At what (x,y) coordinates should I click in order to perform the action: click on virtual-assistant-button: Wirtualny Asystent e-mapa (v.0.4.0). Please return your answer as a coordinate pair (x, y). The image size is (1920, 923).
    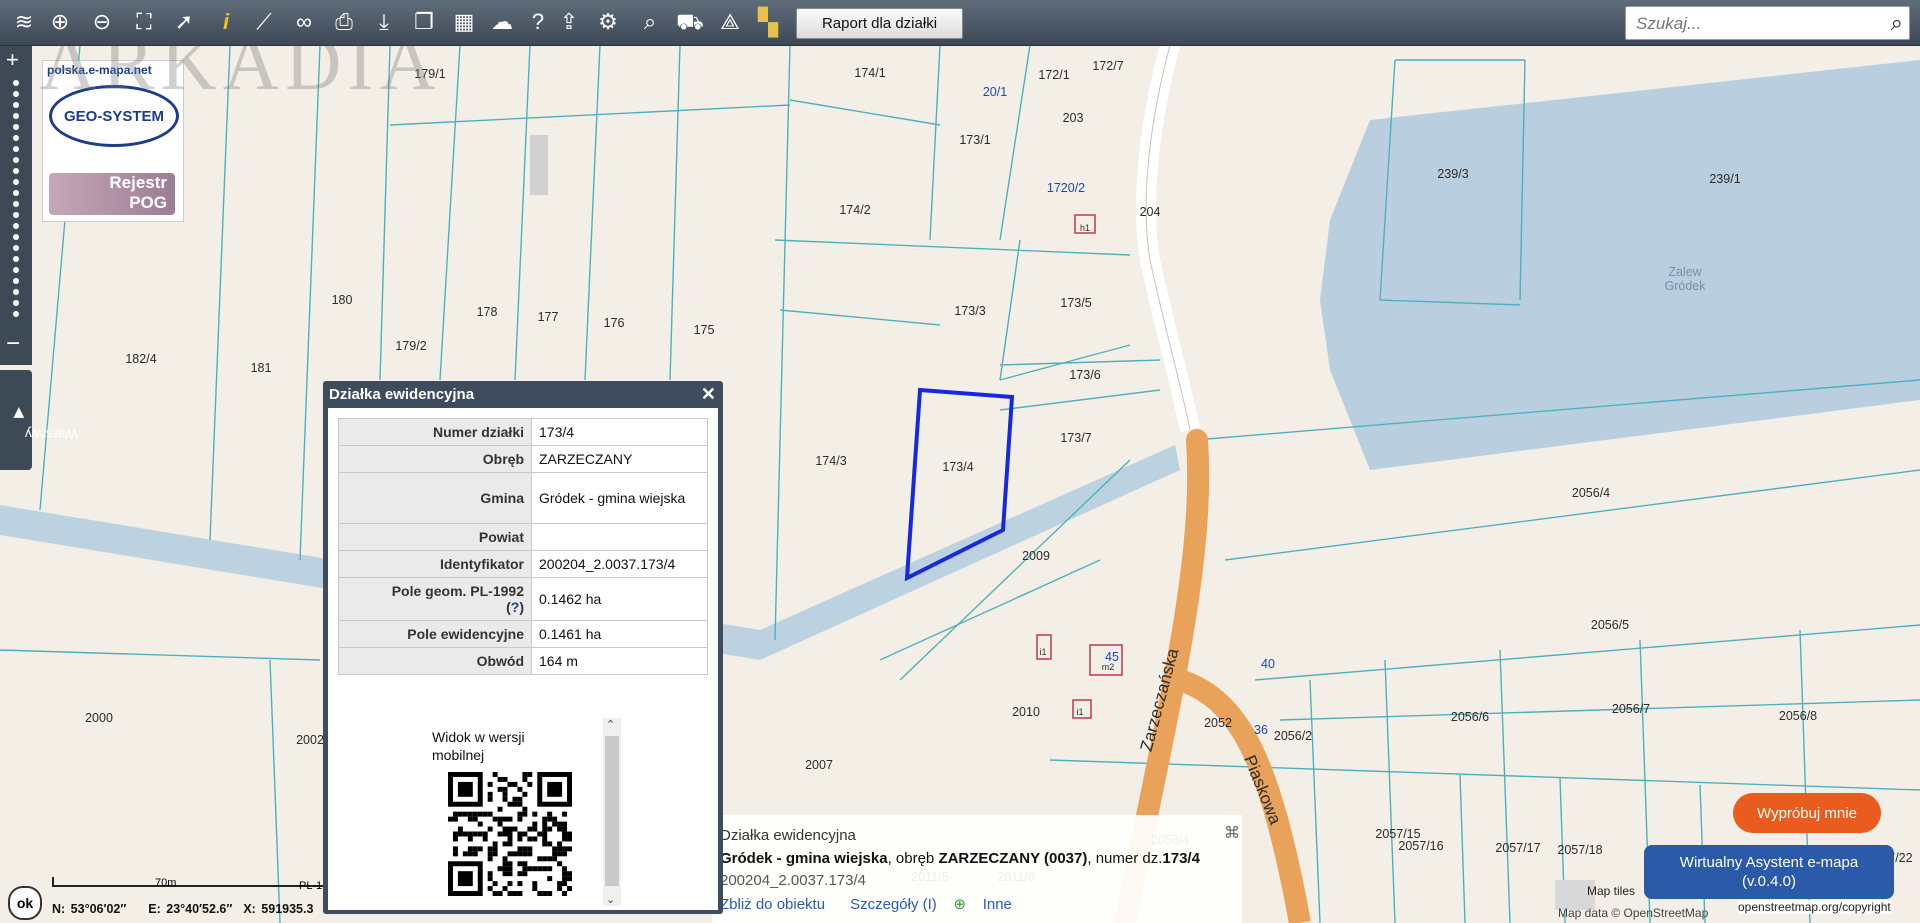
    Looking at the image, I should click on (1769, 872).